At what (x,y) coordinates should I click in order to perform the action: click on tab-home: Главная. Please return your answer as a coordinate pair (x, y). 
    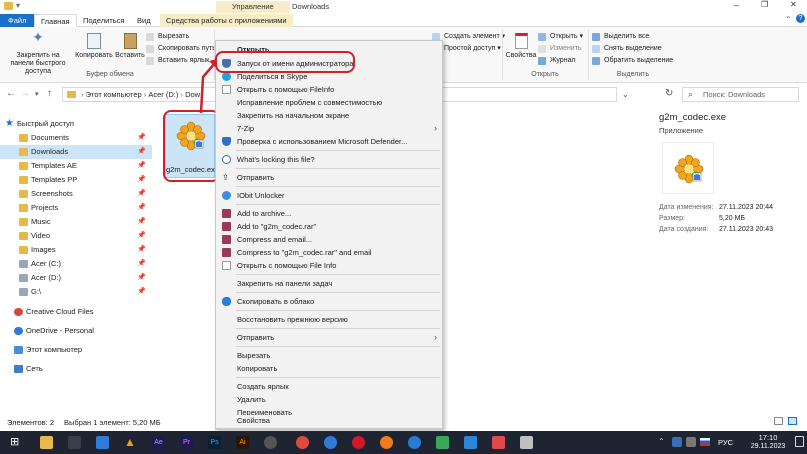
    Looking at the image, I should click on (55, 20).